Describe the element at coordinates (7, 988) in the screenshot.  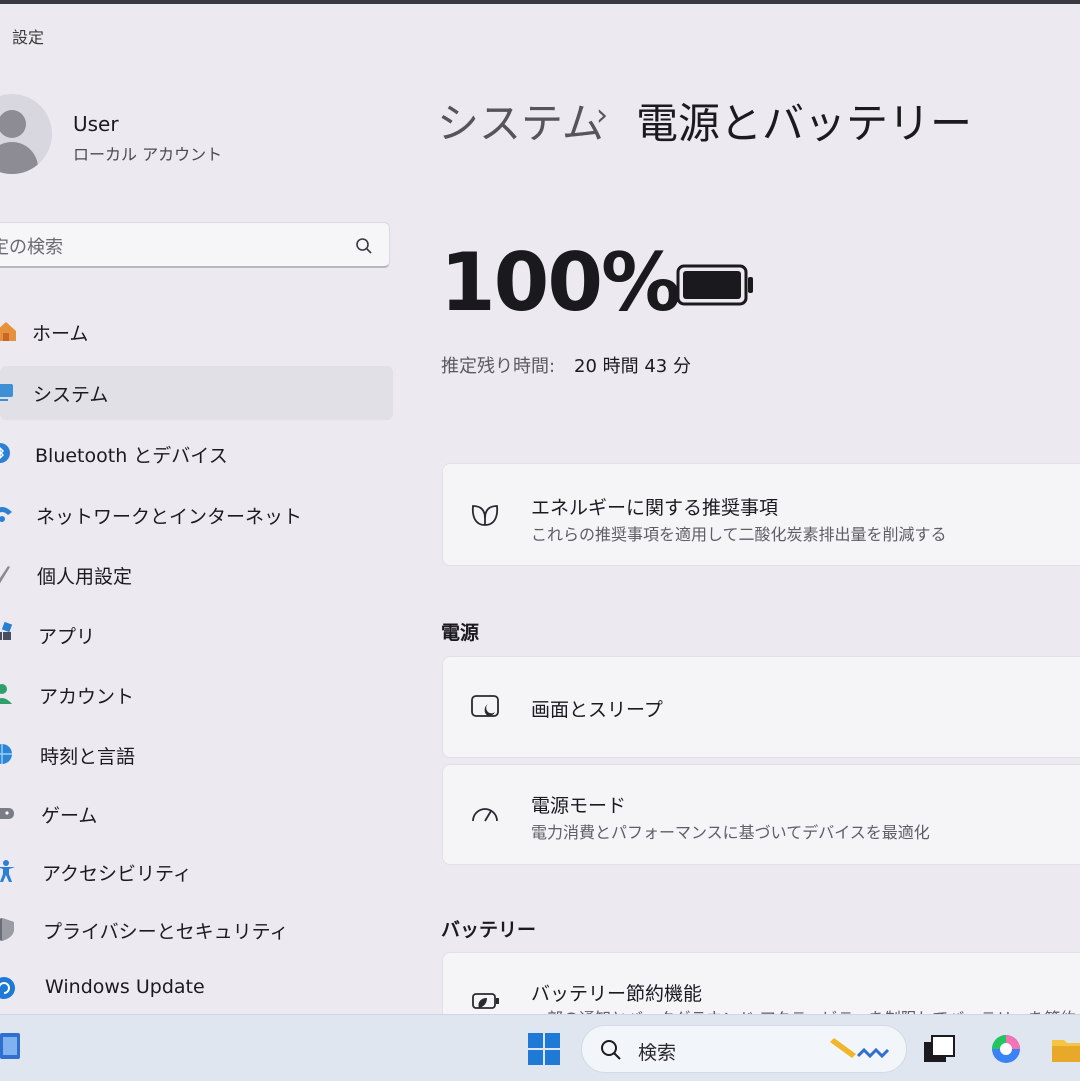
I see `update-icon` at that location.